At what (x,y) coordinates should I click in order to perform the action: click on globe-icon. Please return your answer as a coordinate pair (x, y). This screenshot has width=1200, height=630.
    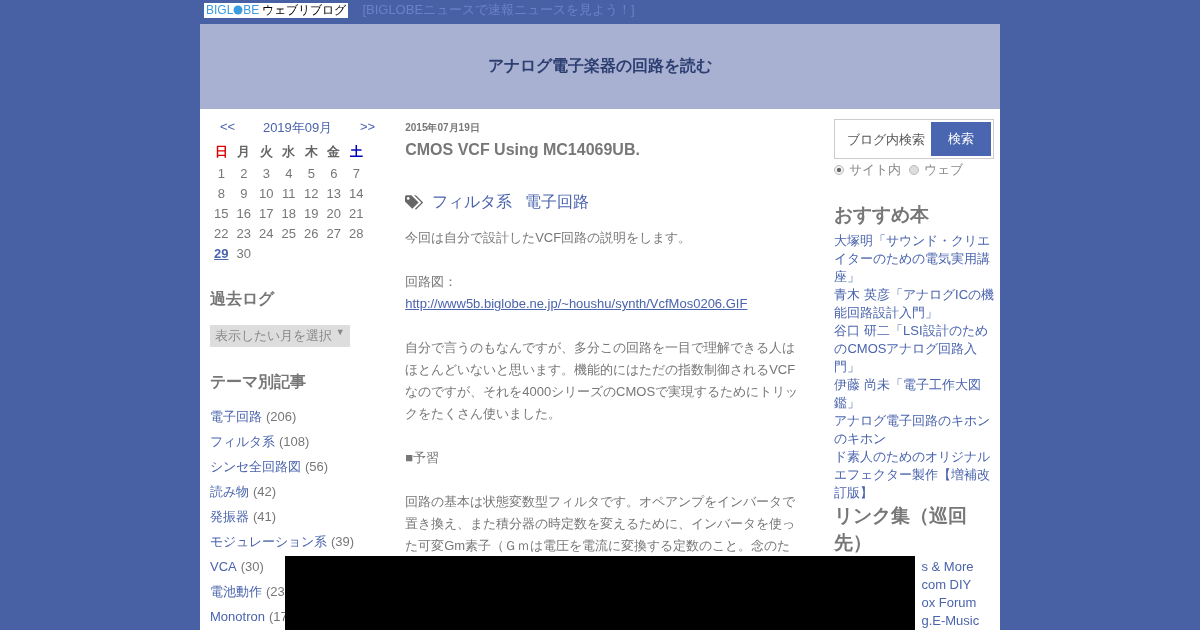
    Looking at the image, I should click on (238, 10).